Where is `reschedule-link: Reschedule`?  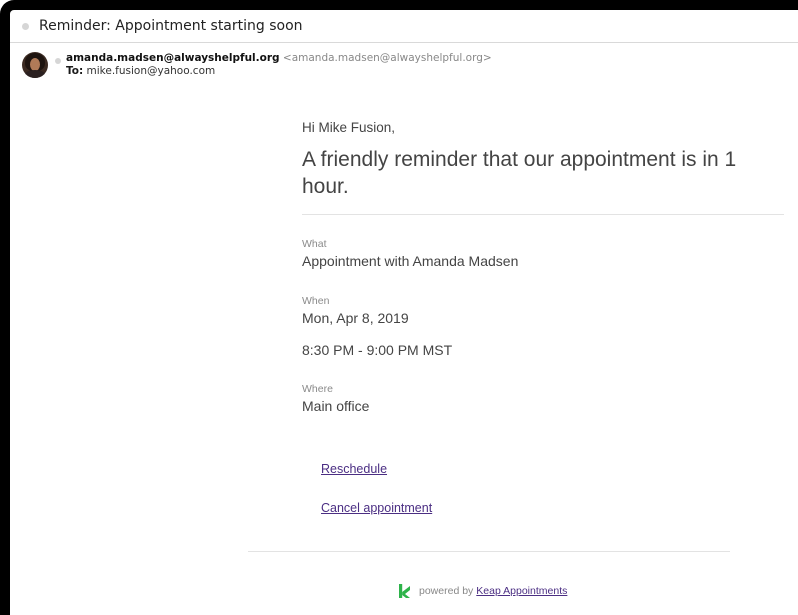
reschedule-link: Reschedule is located at coordinates (376, 469).